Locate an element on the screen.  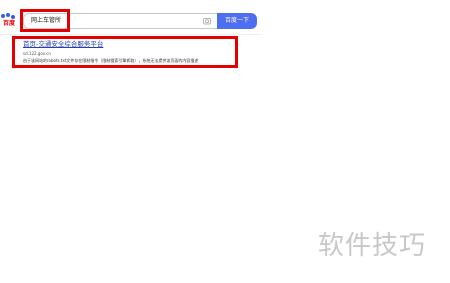
search-highlight-box is located at coordinates (45, 20).